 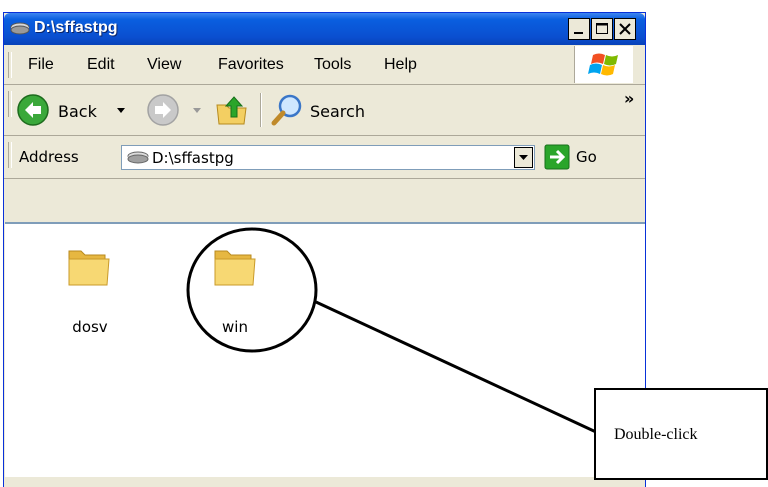 What do you see at coordinates (252, 290) in the screenshot?
I see `highlight-circle` at bounding box center [252, 290].